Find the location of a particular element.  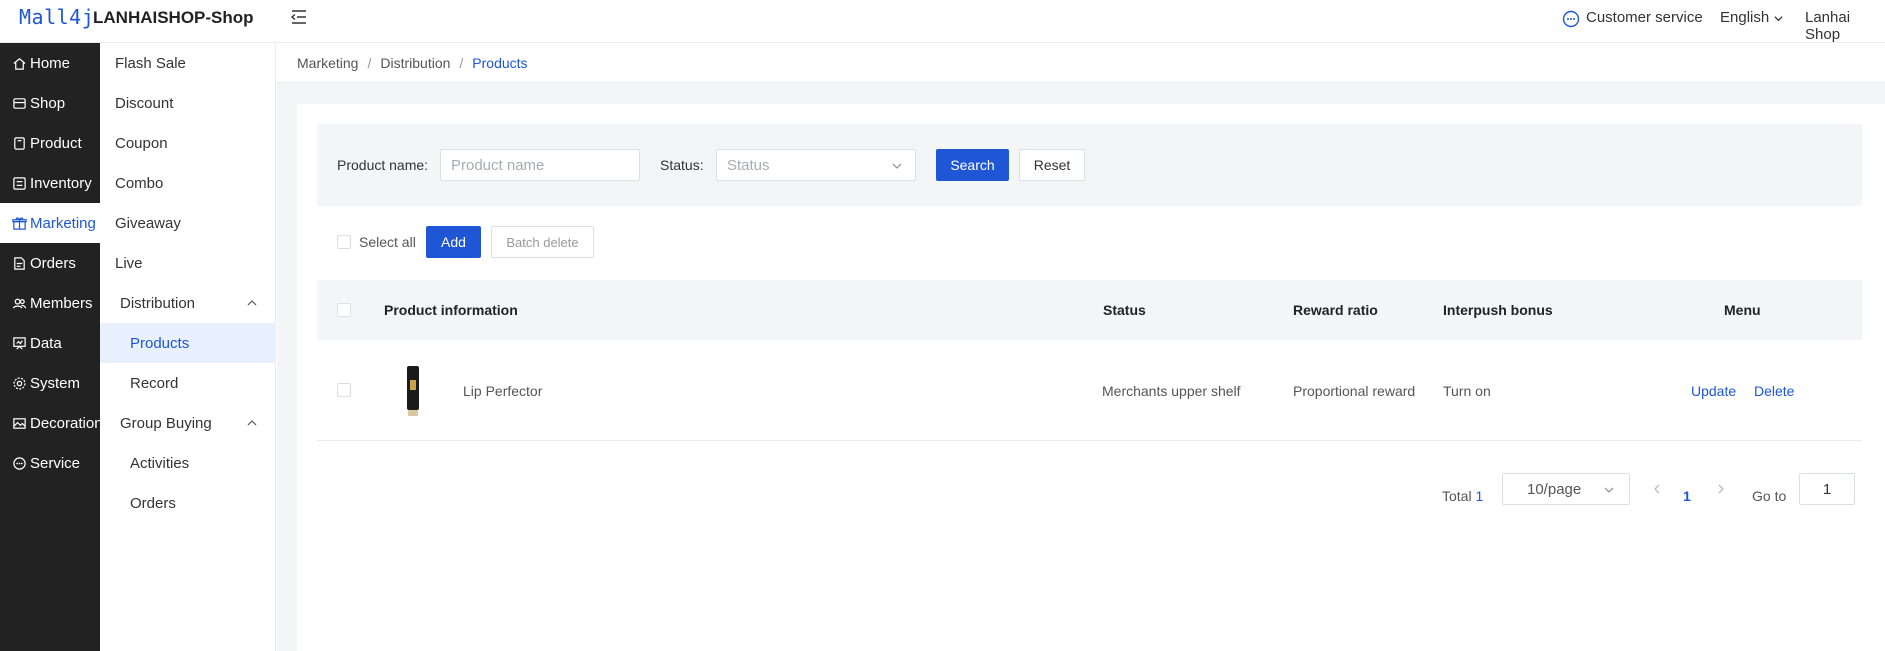

nav-inventory-label: Inventory is located at coordinates (61, 183).